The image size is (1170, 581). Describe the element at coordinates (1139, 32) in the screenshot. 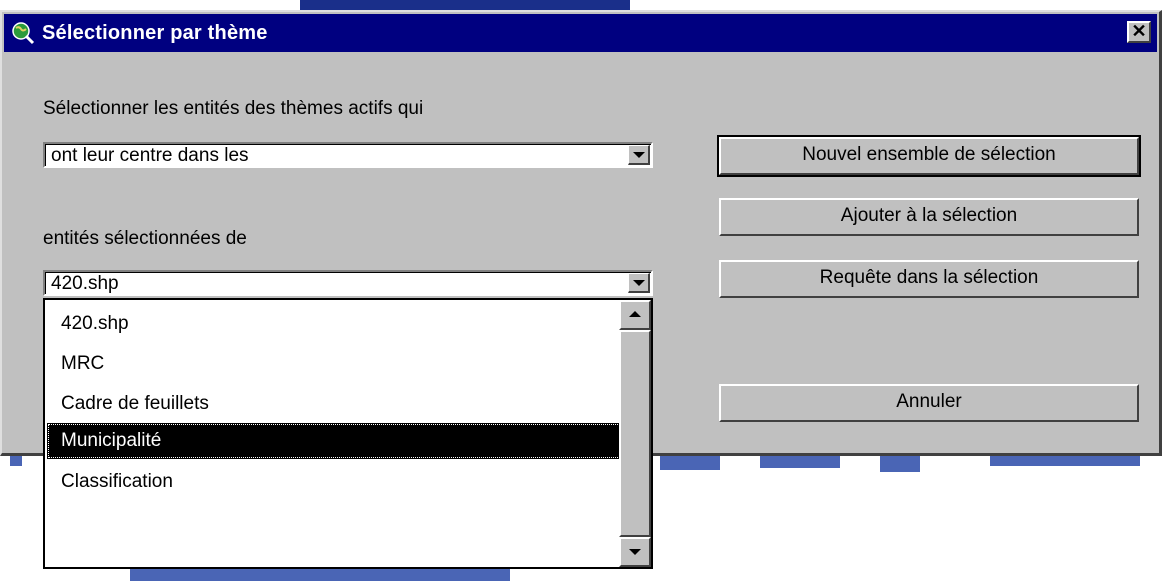

I see `close-icon: ✕` at that location.